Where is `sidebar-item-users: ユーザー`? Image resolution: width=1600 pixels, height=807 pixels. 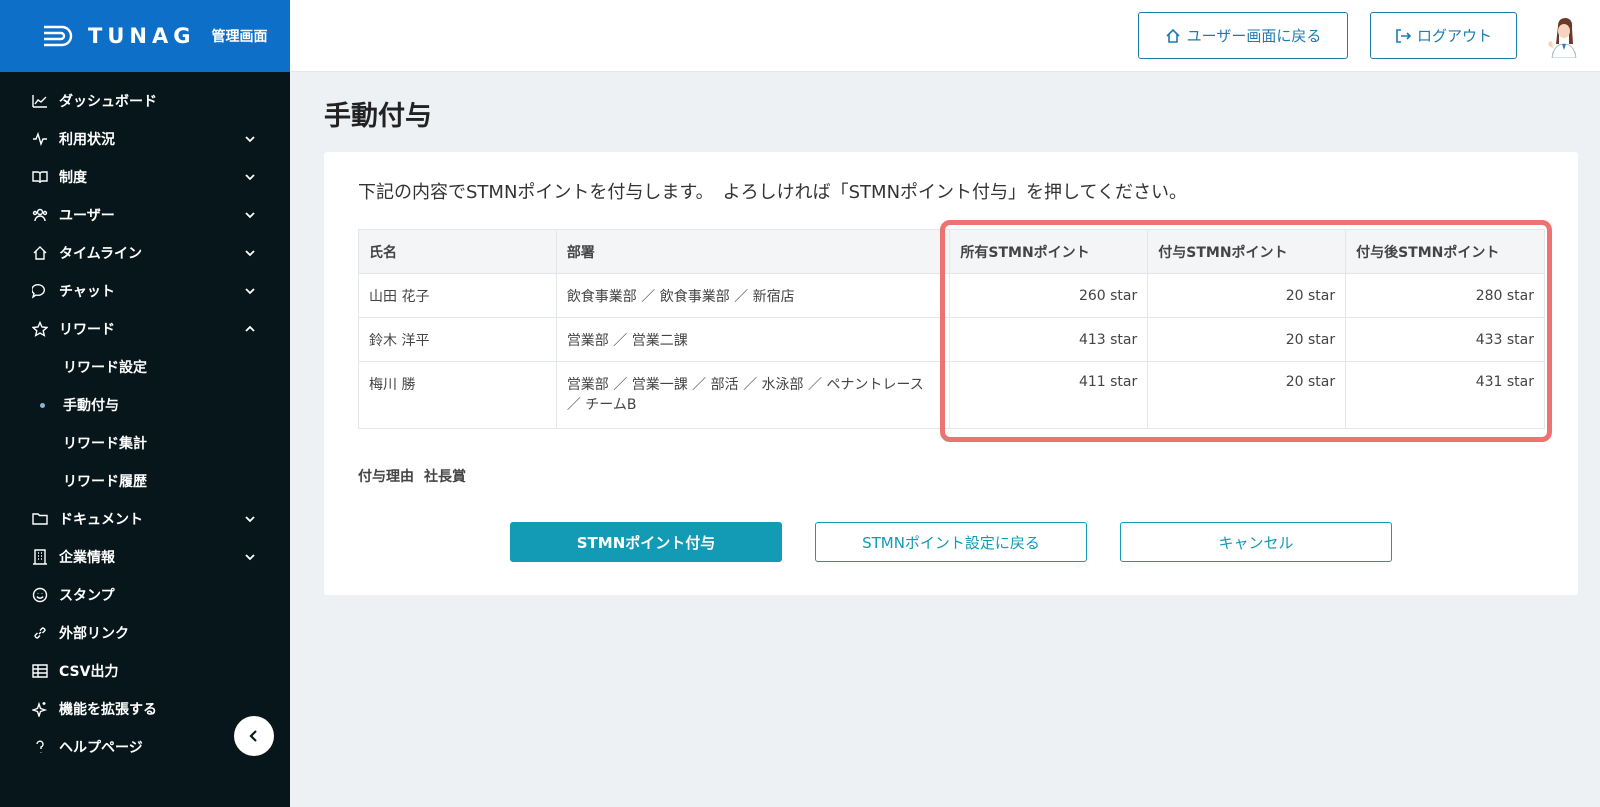 sidebar-item-users: ユーザー is located at coordinates (145, 215).